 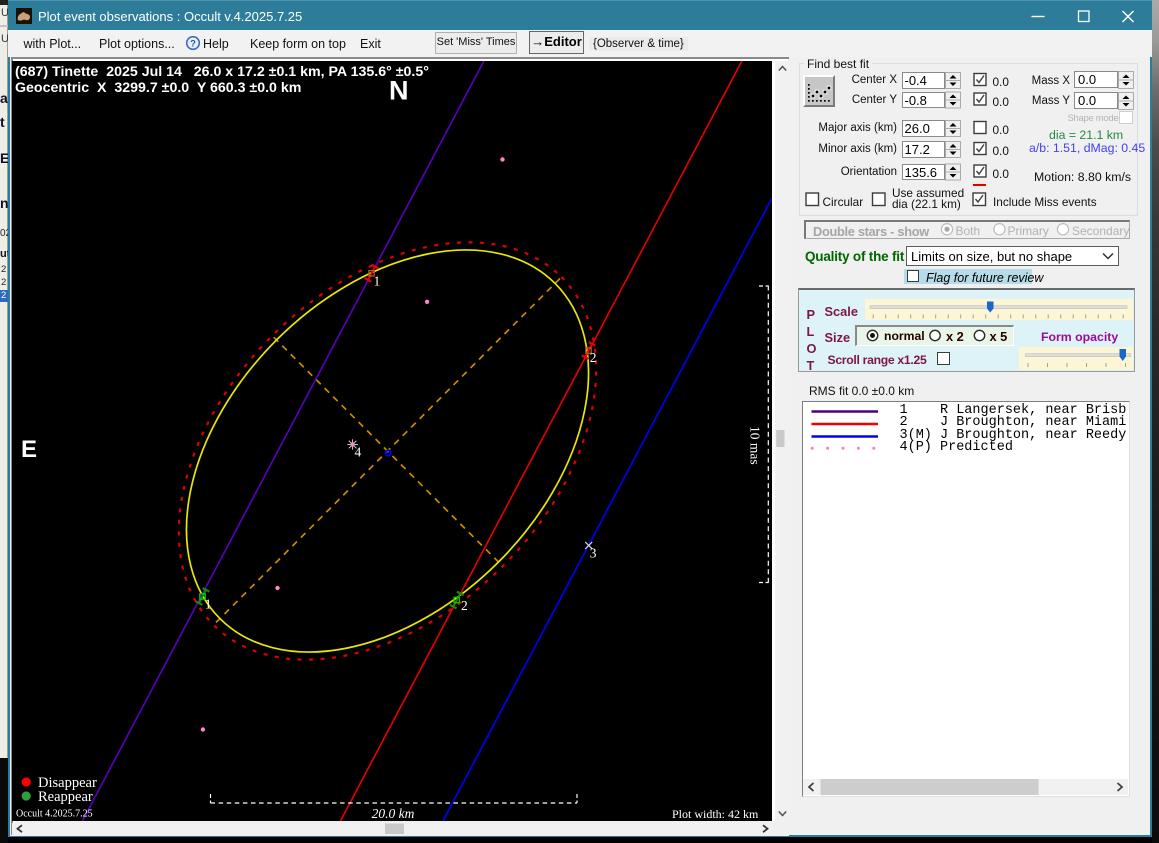 I want to click on svg-text: Reappear, so click(x=65, y=797).